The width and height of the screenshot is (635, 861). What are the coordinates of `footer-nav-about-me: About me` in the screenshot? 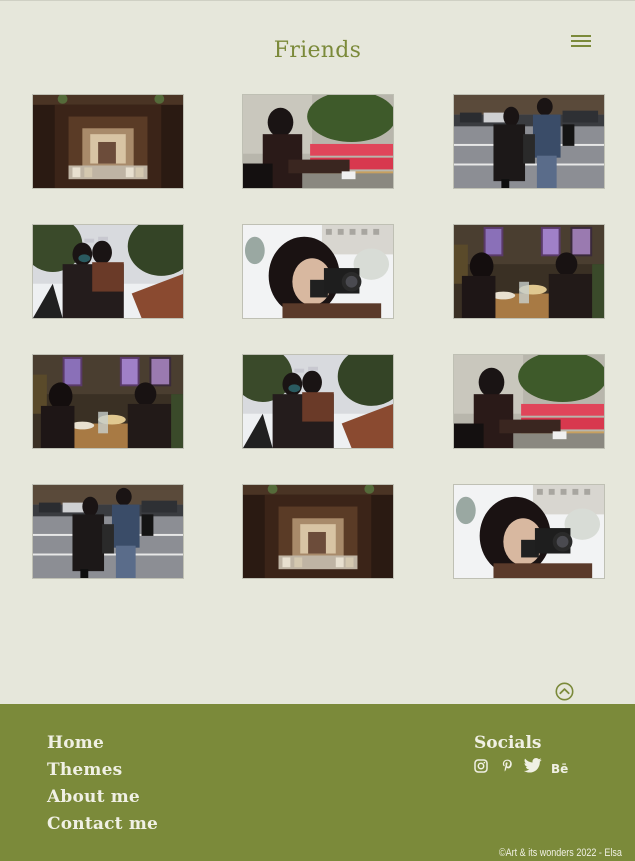 It's located at (93, 797).